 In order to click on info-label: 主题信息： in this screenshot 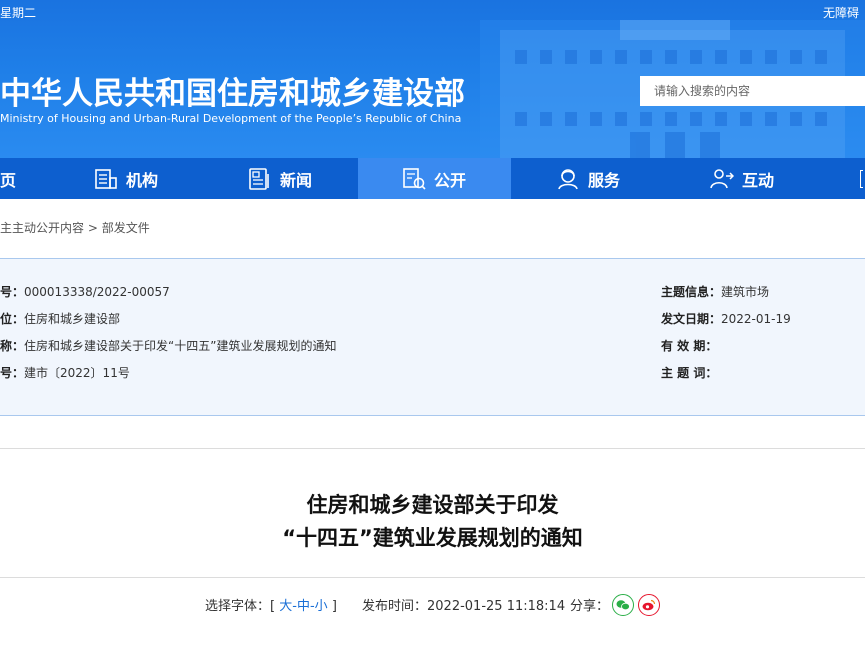, I will do `click(691, 292)`.